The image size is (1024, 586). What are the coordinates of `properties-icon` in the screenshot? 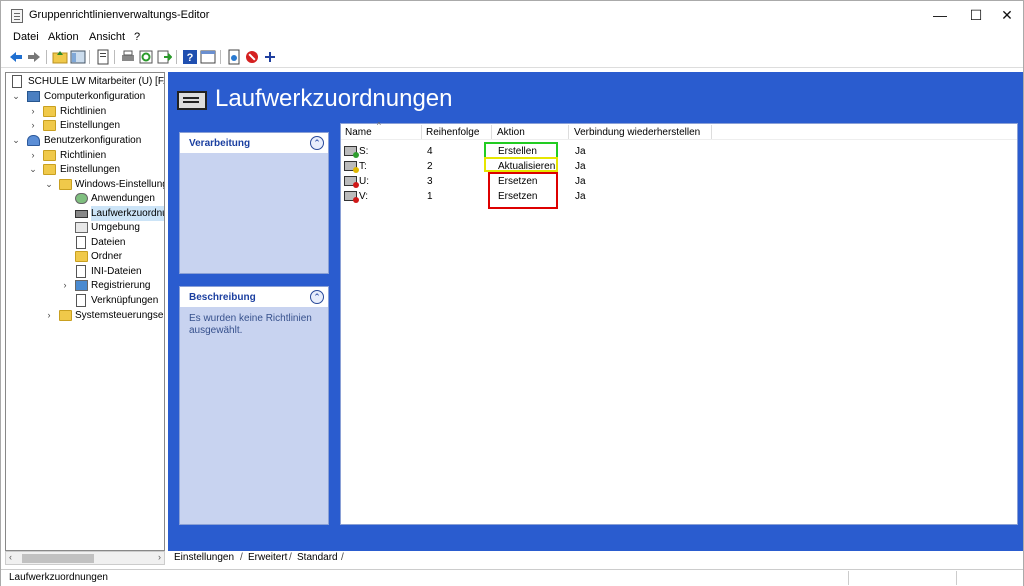 It's located at (103, 57).